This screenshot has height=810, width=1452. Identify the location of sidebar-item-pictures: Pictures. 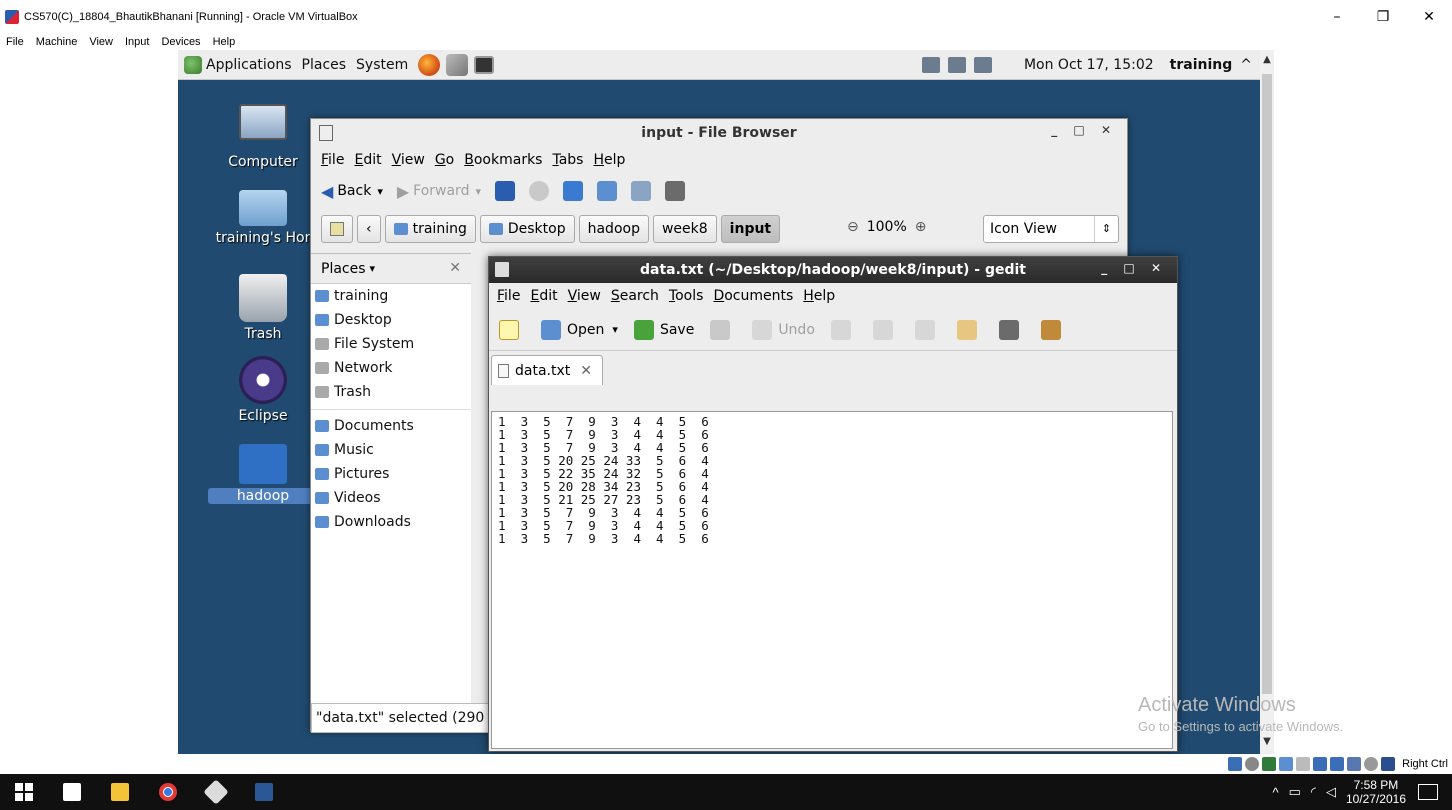
(391, 474).